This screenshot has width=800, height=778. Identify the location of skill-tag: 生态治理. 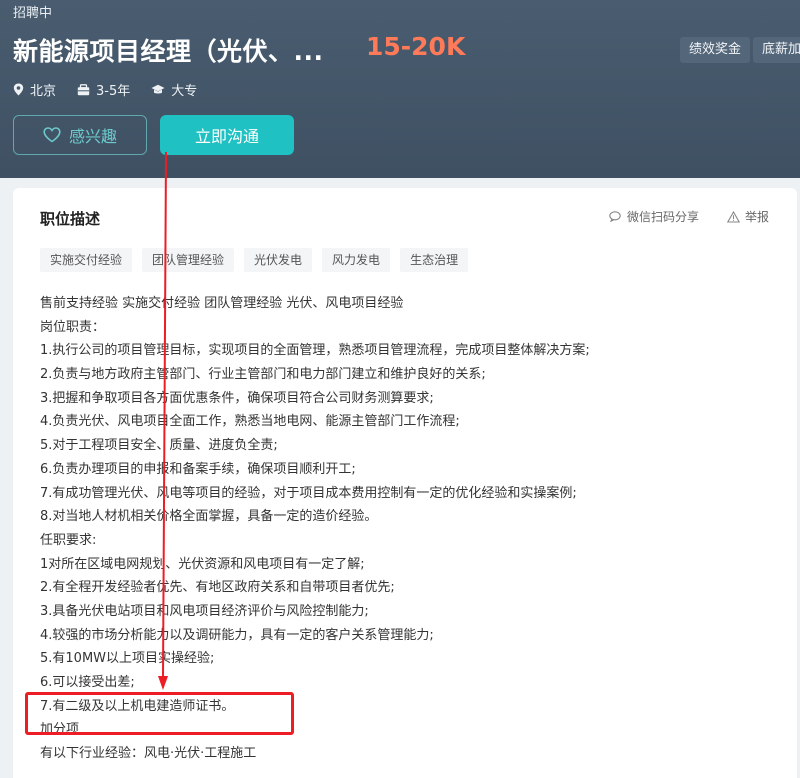
(434, 260).